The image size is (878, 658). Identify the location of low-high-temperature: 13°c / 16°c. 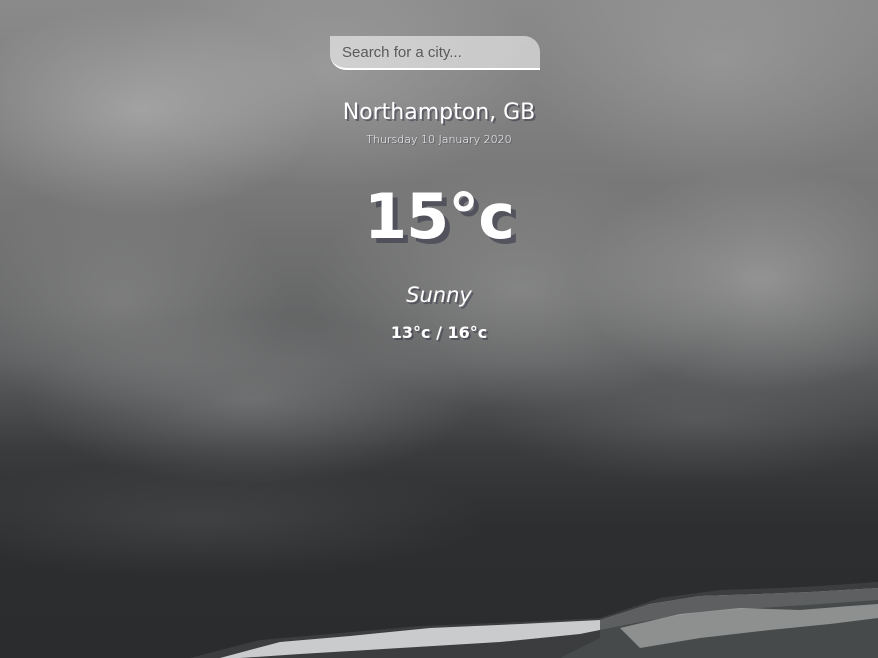
(439, 332).